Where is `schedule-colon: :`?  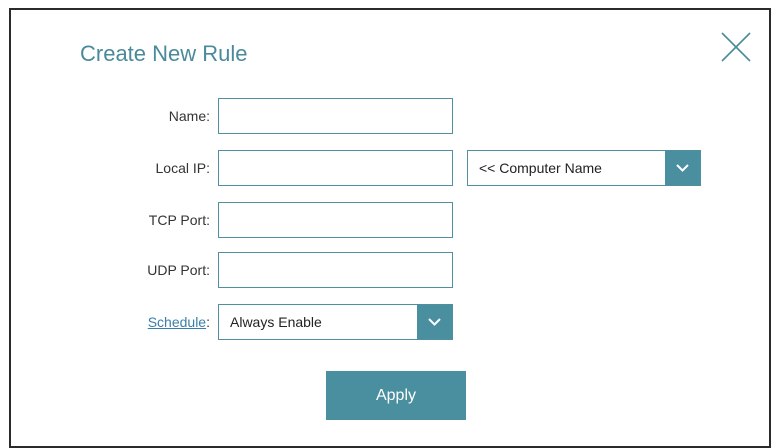
schedule-colon: : is located at coordinates (208, 322).